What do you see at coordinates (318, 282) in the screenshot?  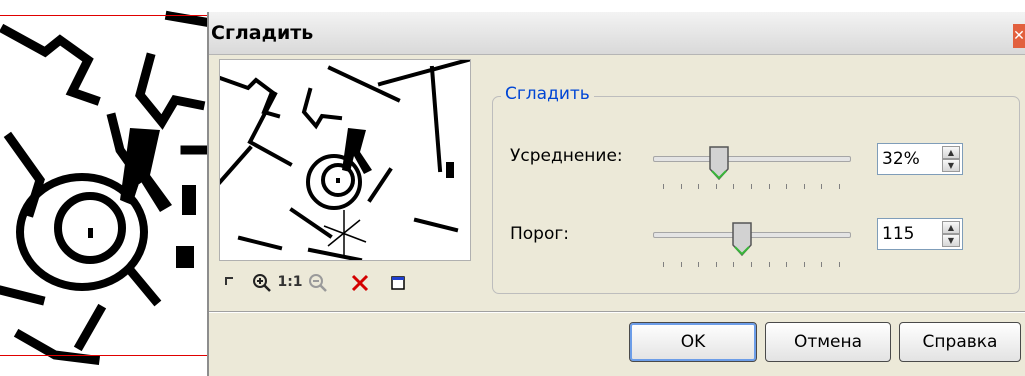 I see `zoom-out-icon` at bounding box center [318, 282].